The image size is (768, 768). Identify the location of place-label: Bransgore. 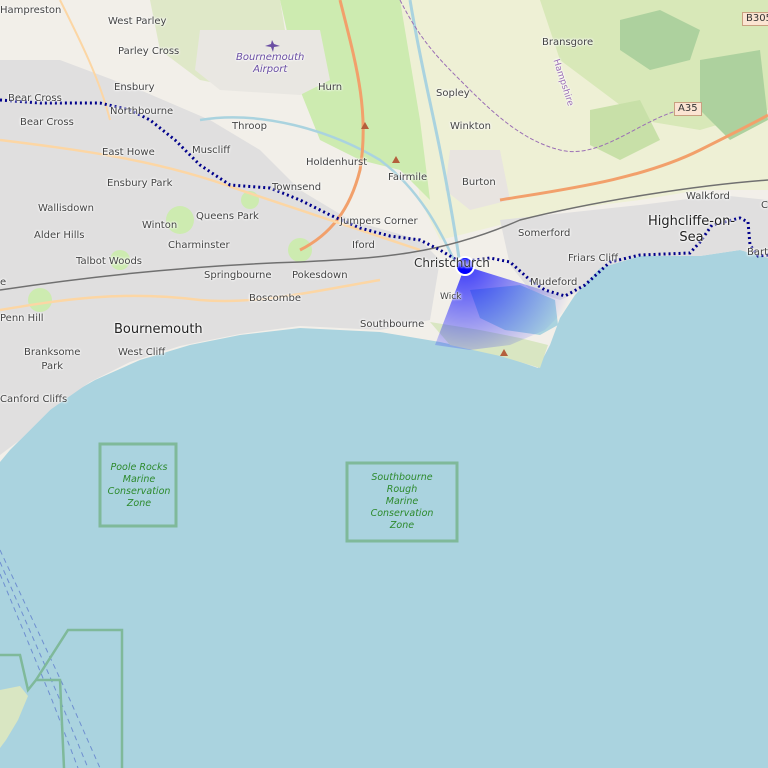
(568, 42).